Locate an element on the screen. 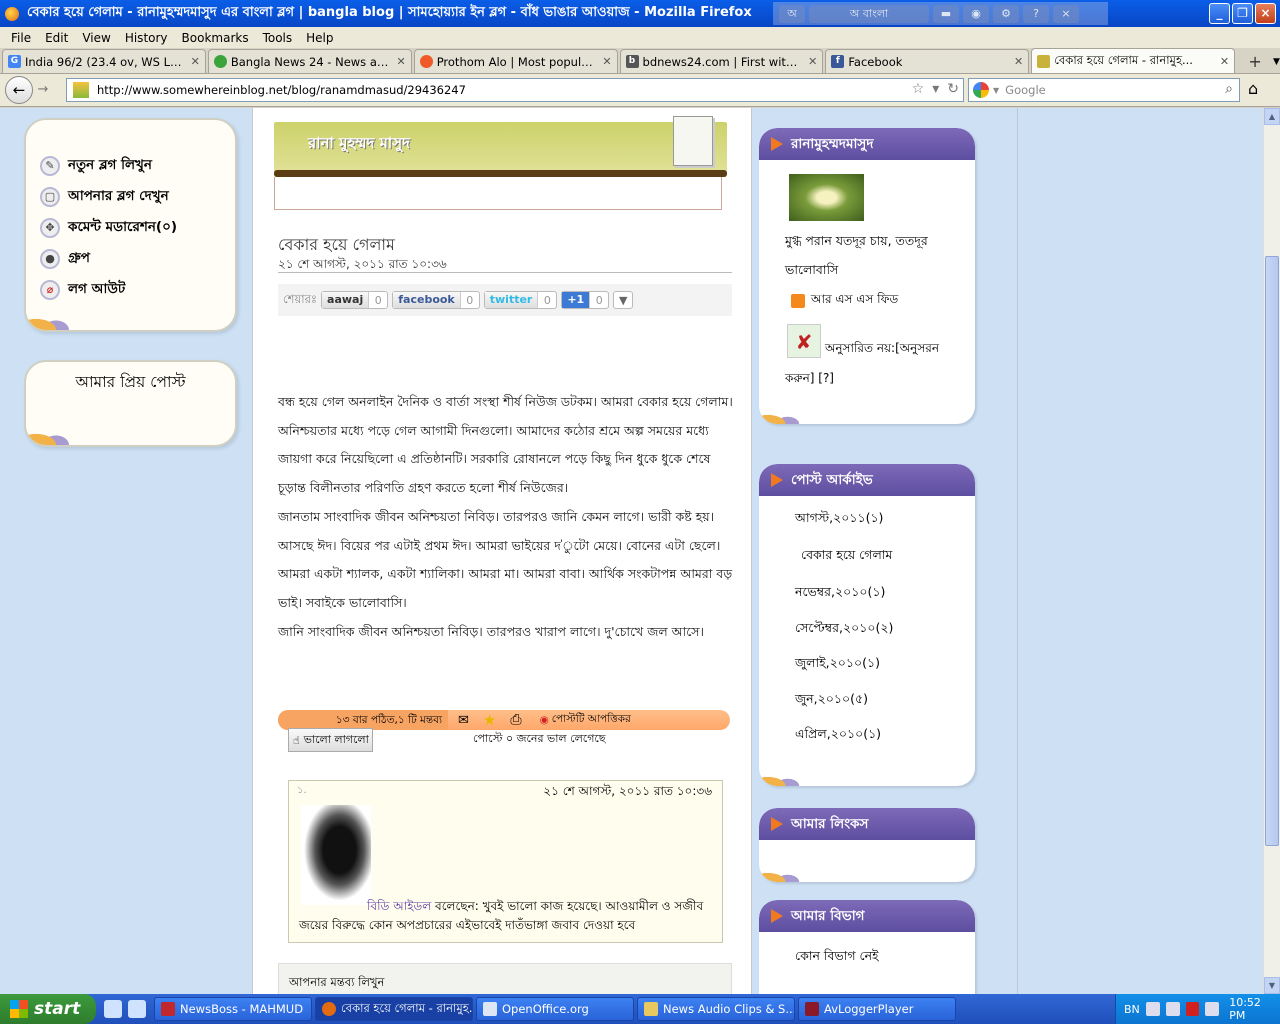  profile-photo is located at coordinates (826, 197).